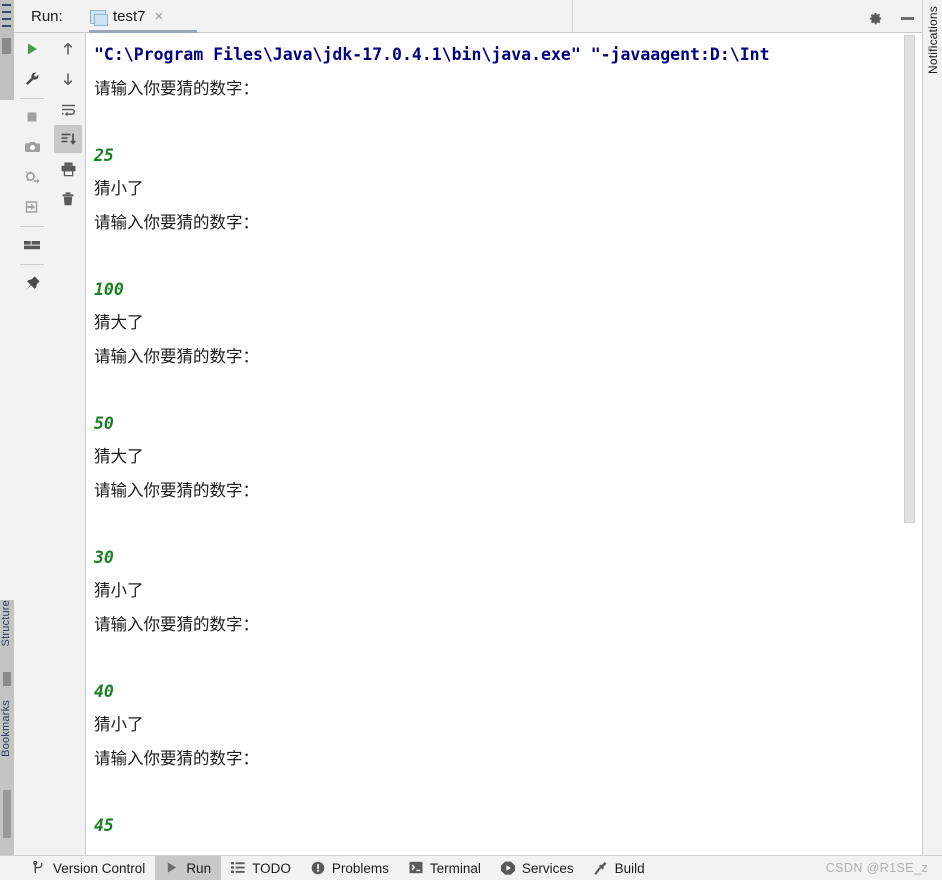 The width and height of the screenshot is (942, 880). I want to click on run-tab-label: test7, so click(129, 16).